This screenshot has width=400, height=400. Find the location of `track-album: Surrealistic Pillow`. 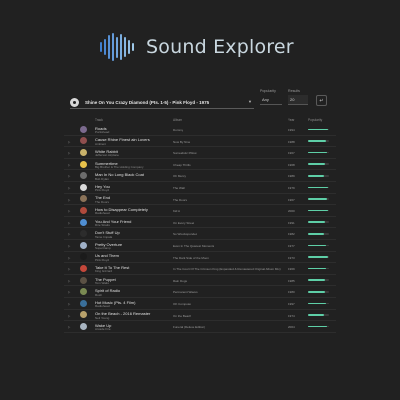

track-album: Surrealistic Pillow is located at coordinates (185, 153).